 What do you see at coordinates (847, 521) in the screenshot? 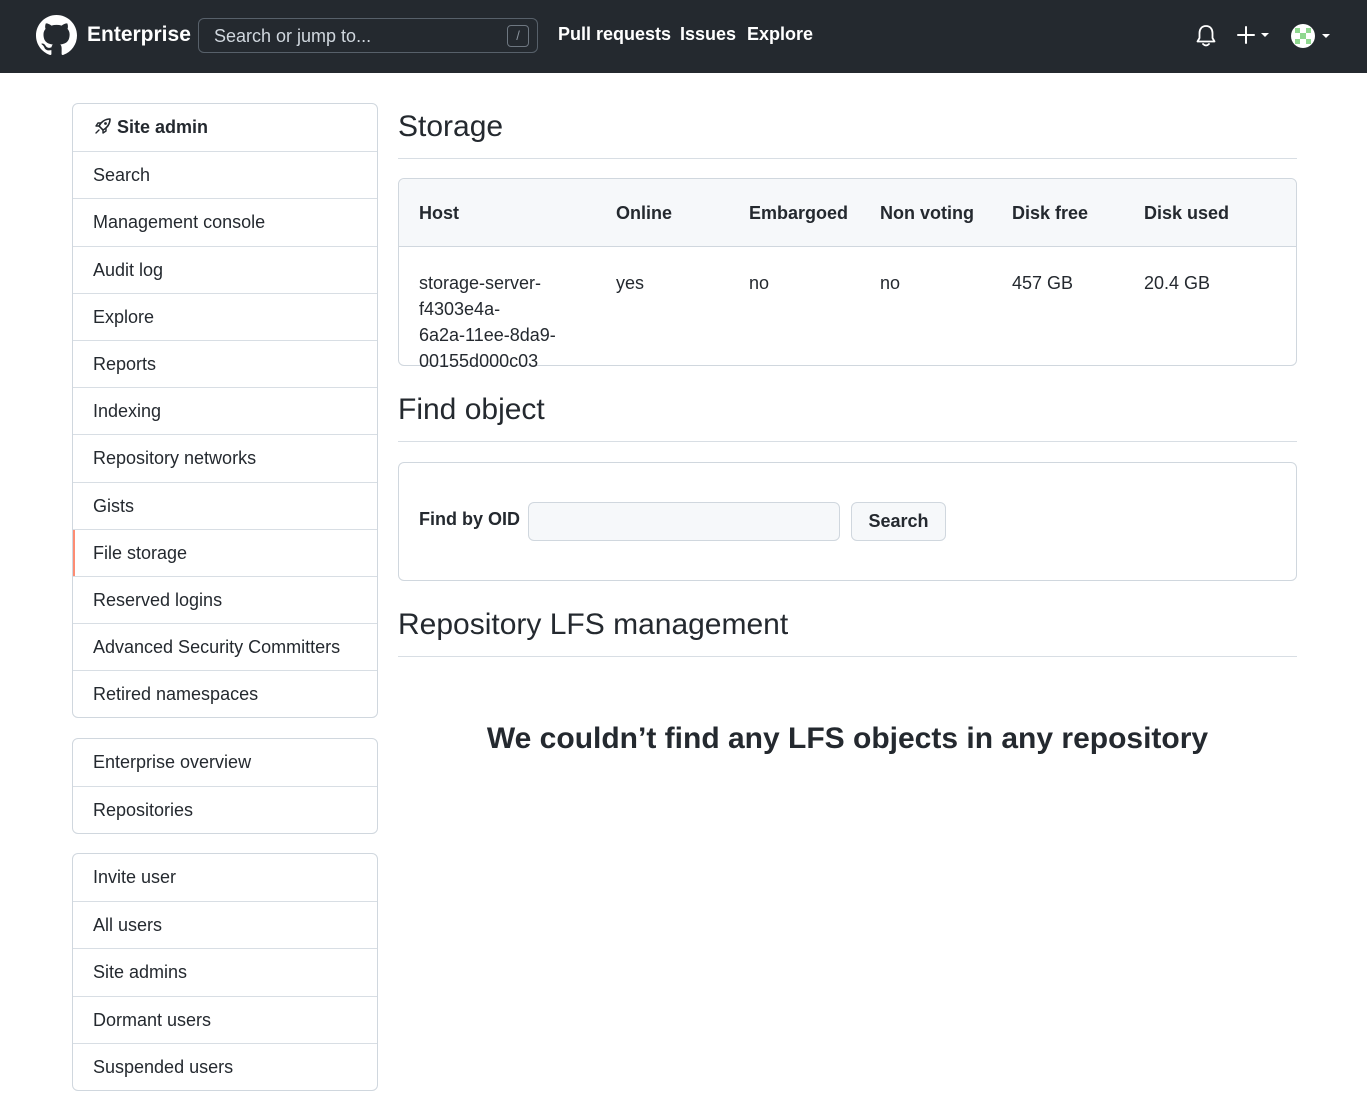
I see `find-object-form: Find by OID Search` at bounding box center [847, 521].